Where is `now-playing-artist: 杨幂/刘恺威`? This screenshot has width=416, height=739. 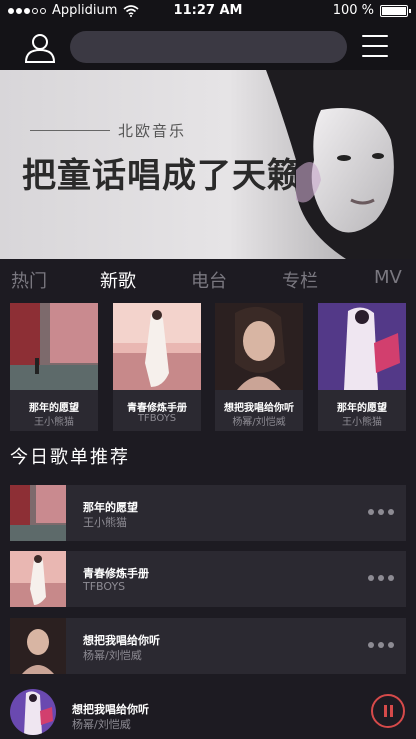 now-playing-artist: 杨幂/刘恺威 is located at coordinates (101, 724).